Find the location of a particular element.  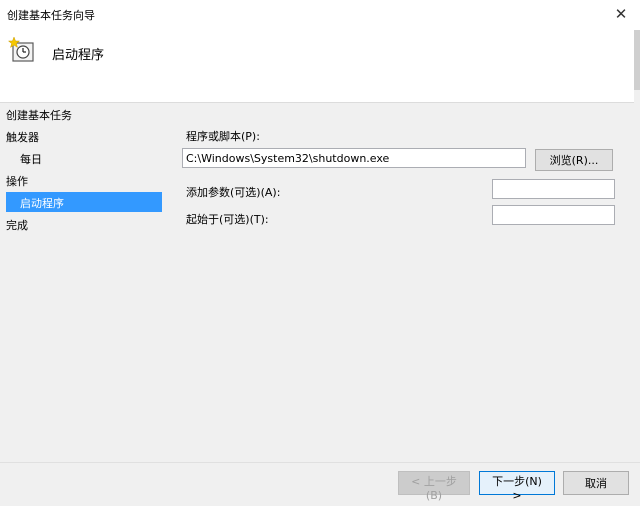

window-title: 创建基本任务向导 is located at coordinates (51, 15).